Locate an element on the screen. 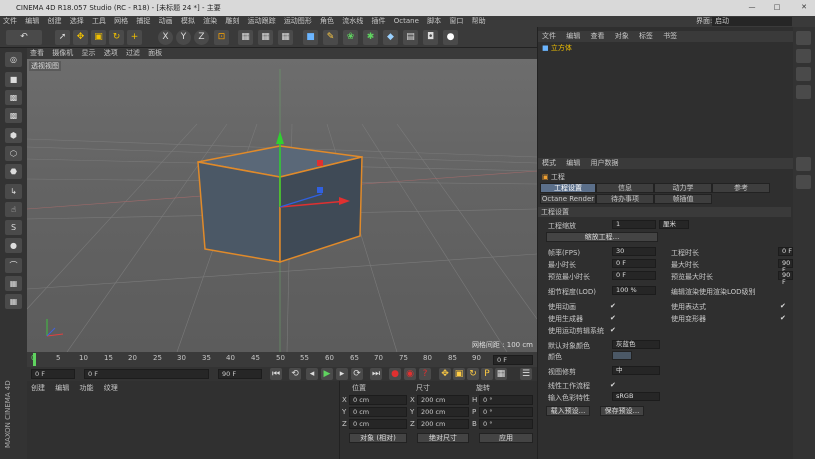 Image resolution: width=815 pixels, height=459 pixels. tab-octane-render: Octane Render is located at coordinates (568, 199).